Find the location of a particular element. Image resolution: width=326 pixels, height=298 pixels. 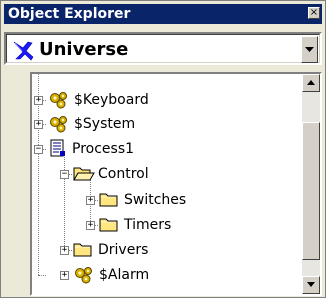

selected-universe: Universe is located at coordinates (84, 49).